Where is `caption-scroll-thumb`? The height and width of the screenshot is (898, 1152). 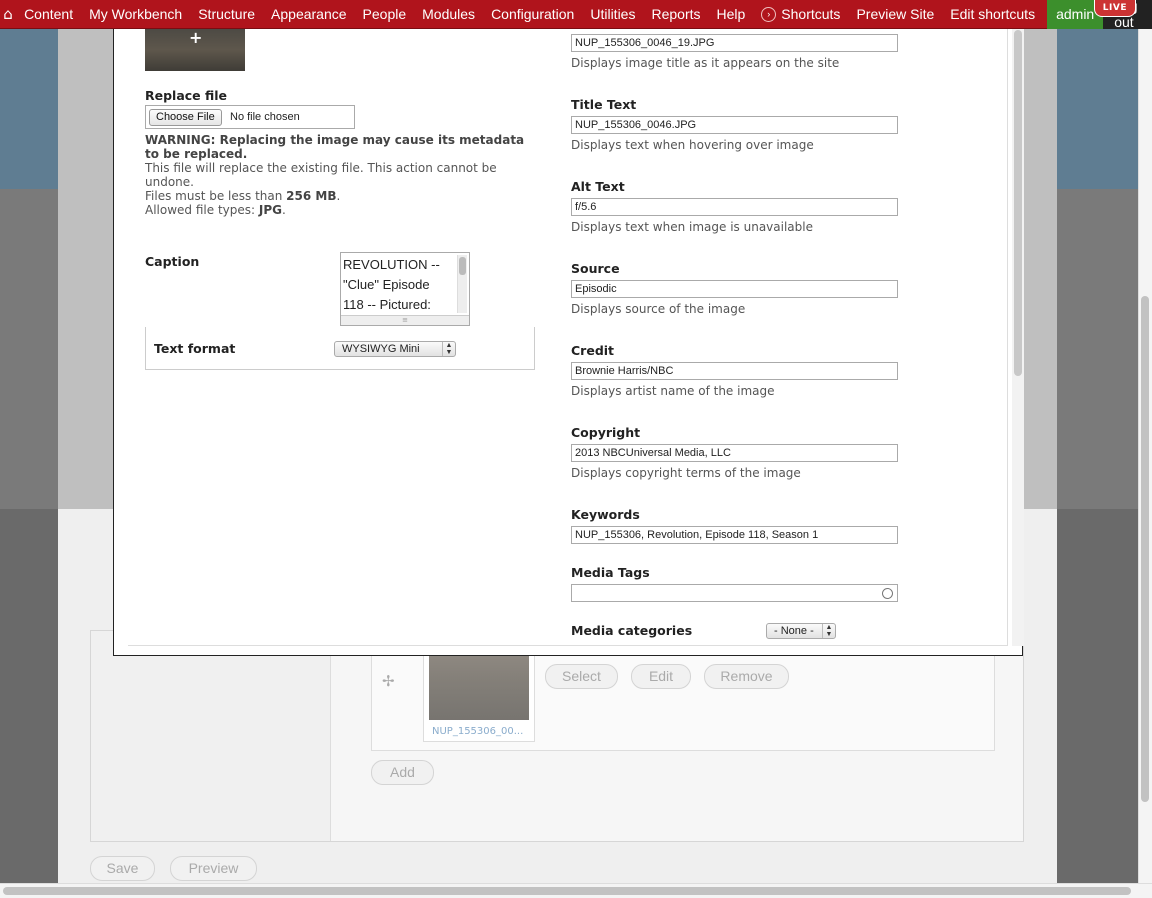
caption-scroll-thumb is located at coordinates (462, 266).